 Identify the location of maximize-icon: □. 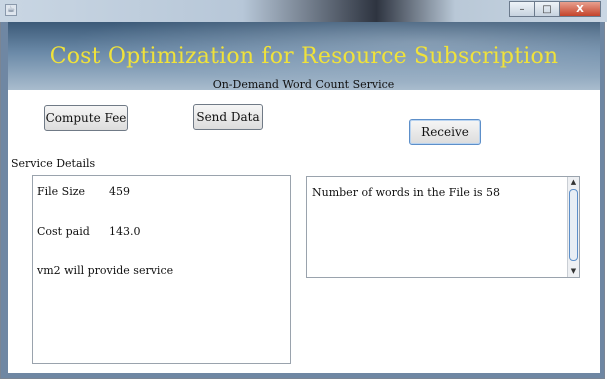
(547, 9).